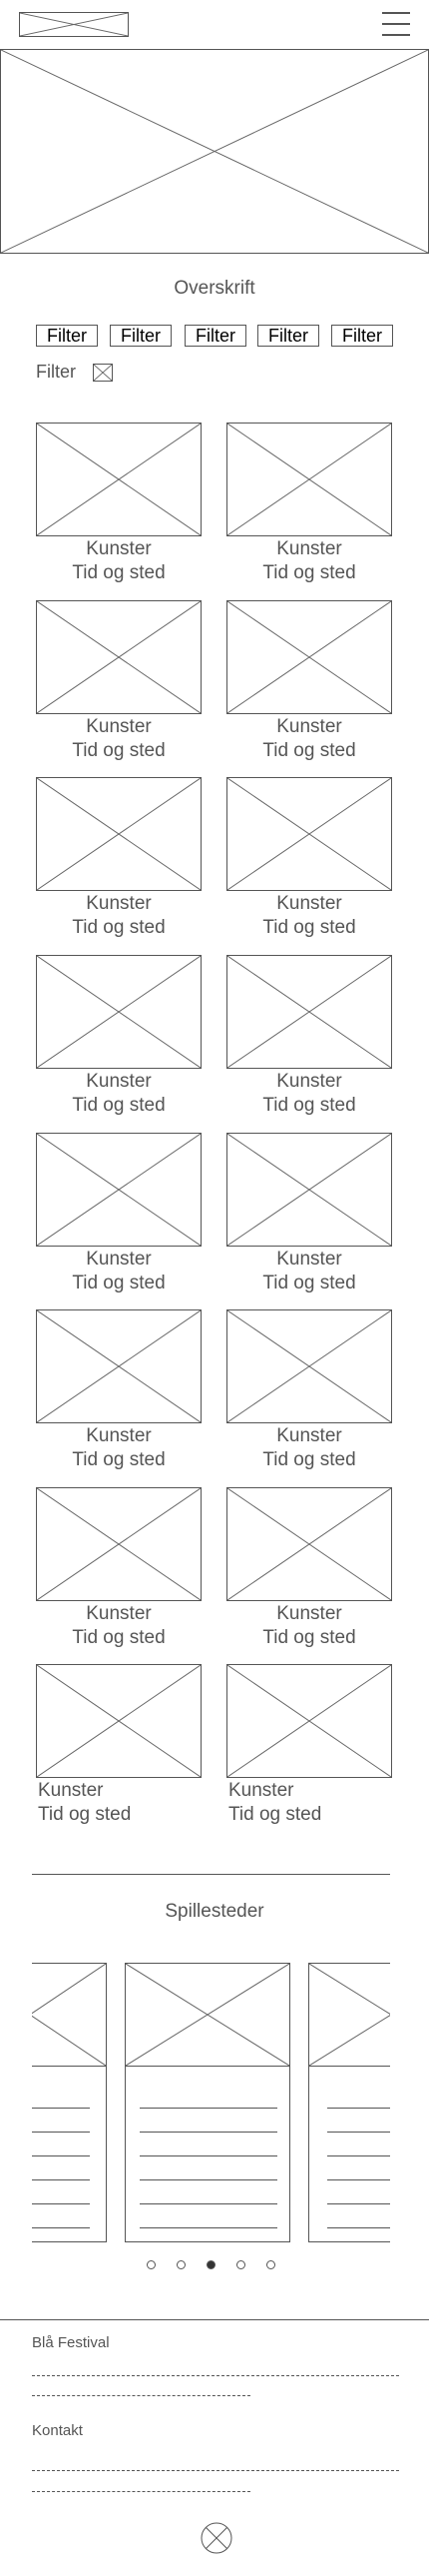  I want to click on header, so click(214, 25).